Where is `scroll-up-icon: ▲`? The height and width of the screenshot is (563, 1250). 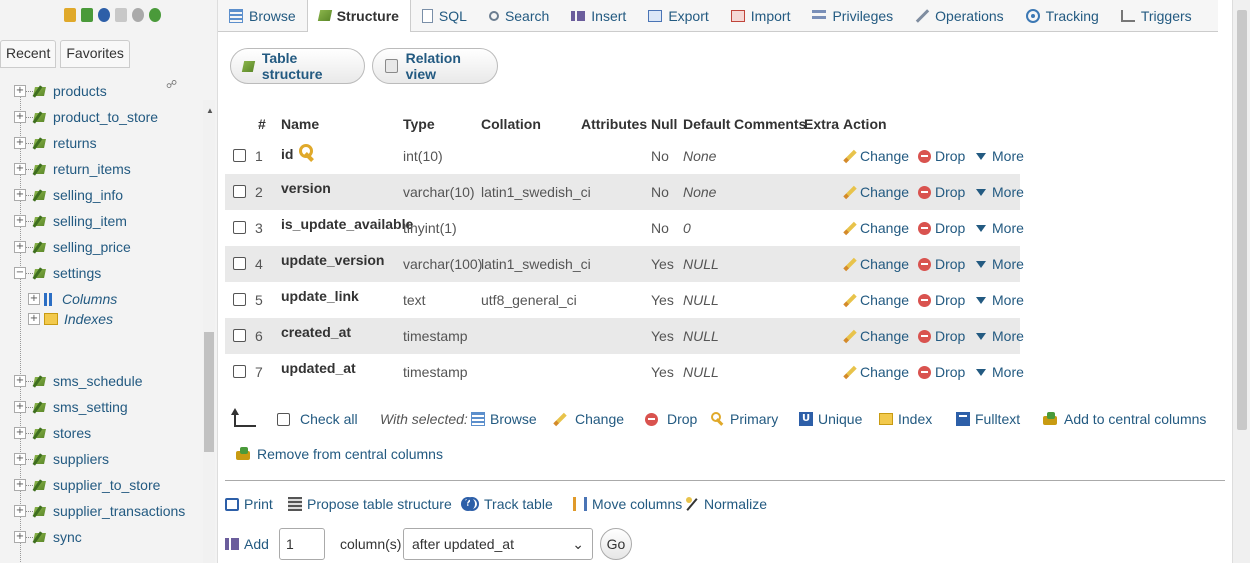 scroll-up-icon: ▲ is located at coordinates (210, 110).